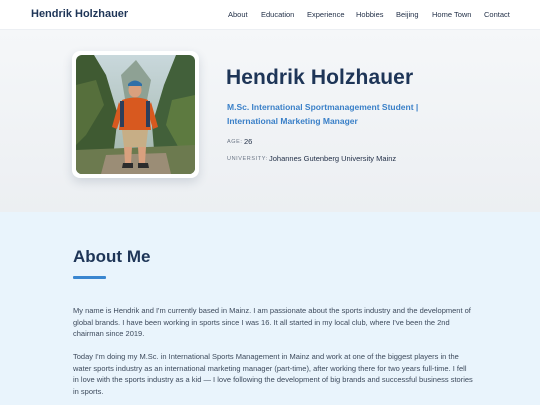 The width and height of the screenshot is (540, 405). Describe the element at coordinates (407, 14) in the screenshot. I see `nav-link-beijing: Beijing` at that location.